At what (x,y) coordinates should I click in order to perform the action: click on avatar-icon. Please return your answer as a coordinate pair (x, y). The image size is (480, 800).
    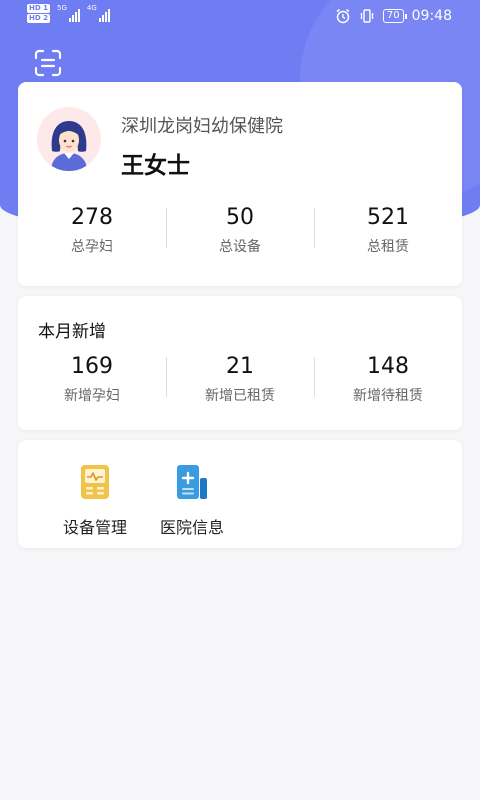
    Looking at the image, I should click on (69, 139).